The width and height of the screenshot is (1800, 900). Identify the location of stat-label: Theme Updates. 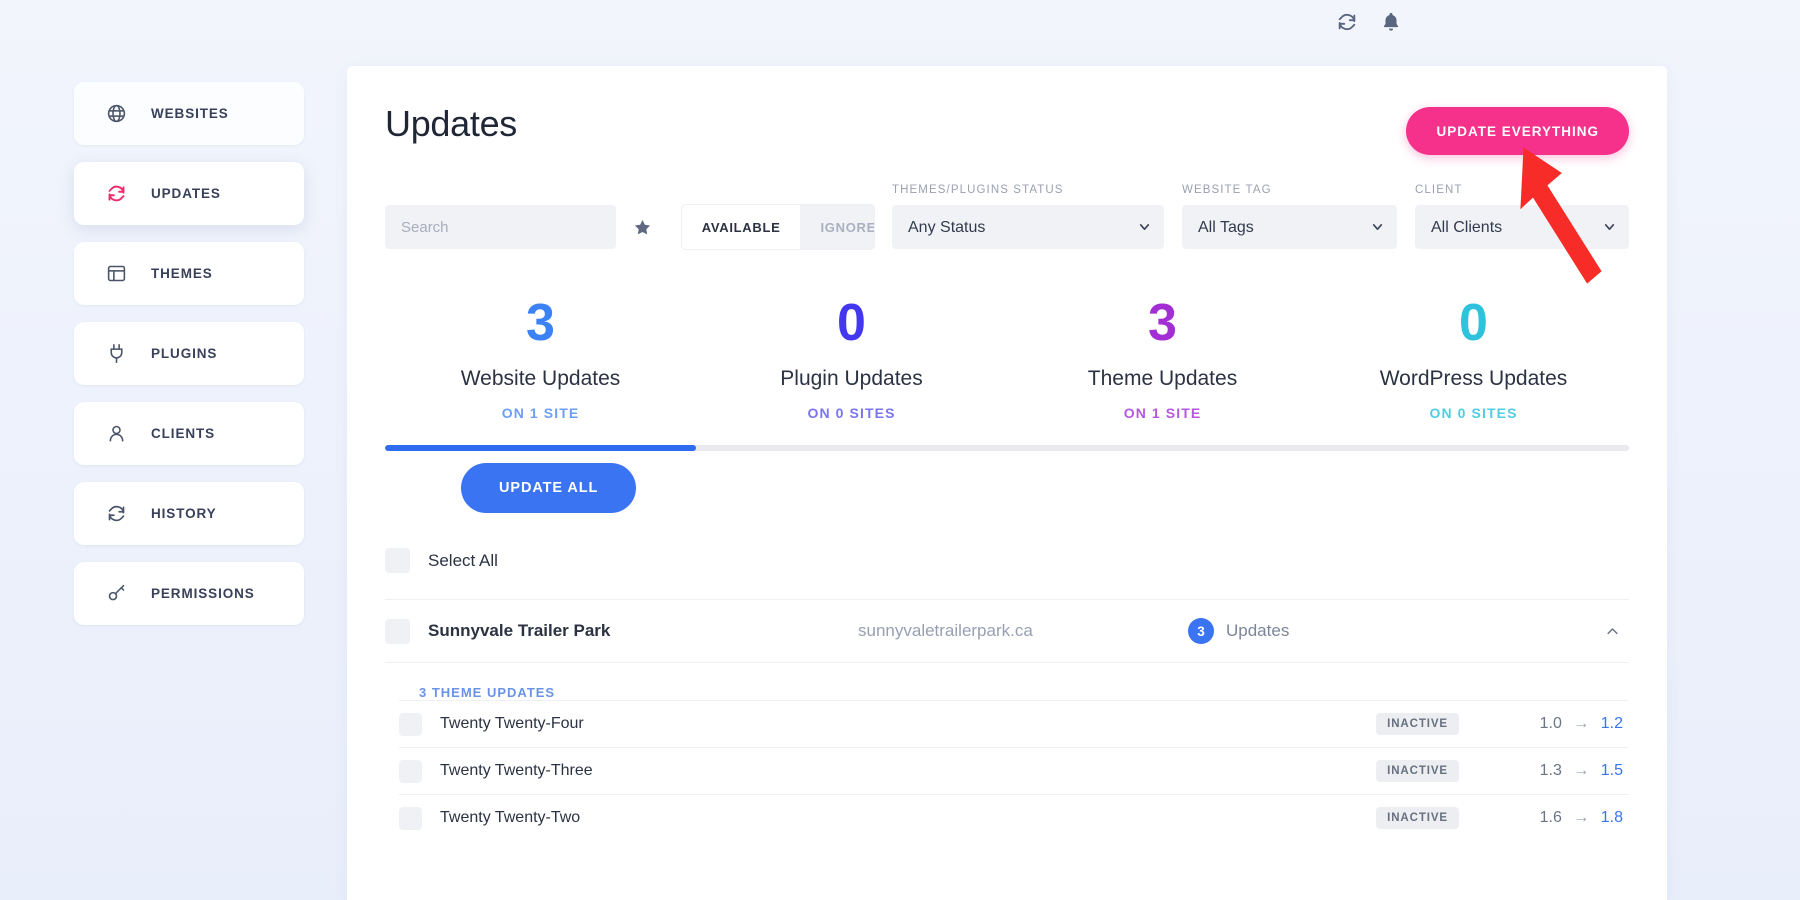
(1162, 378).